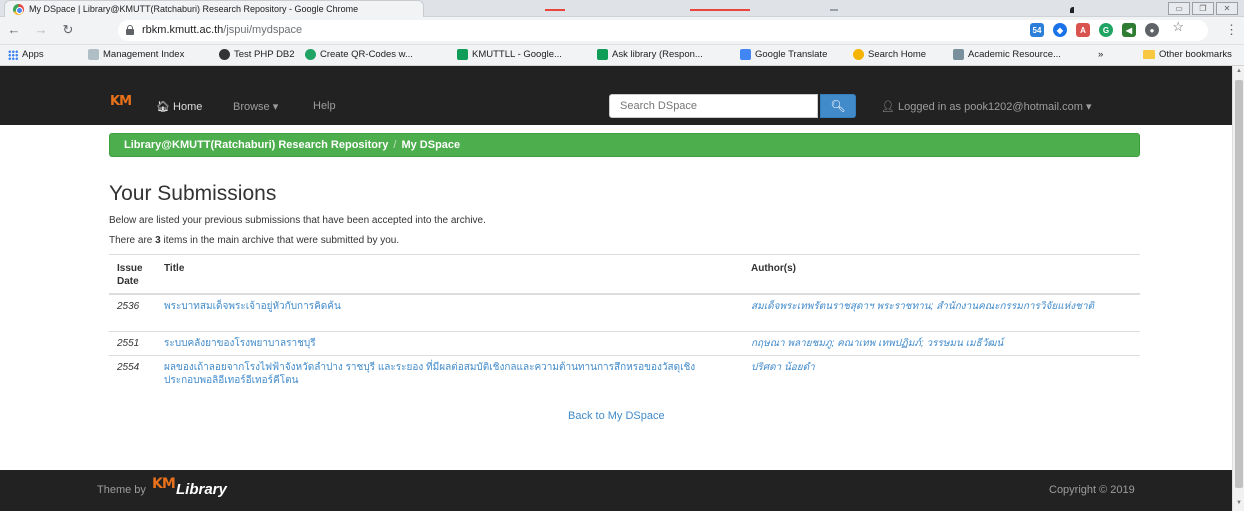 Image resolution: width=1244 pixels, height=511 pixels. Describe the element at coordinates (752, 10) in the screenshot. I see `background-tabs` at that location.